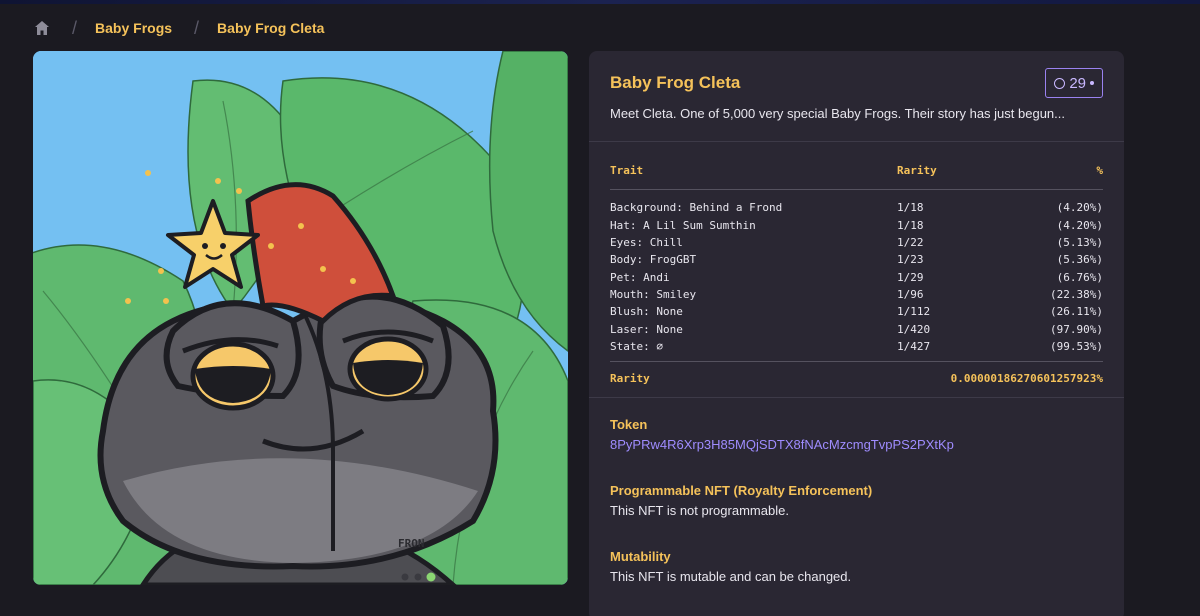  What do you see at coordinates (640, 277) in the screenshot?
I see `trait-name: Pet: Andi` at bounding box center [640, 277].